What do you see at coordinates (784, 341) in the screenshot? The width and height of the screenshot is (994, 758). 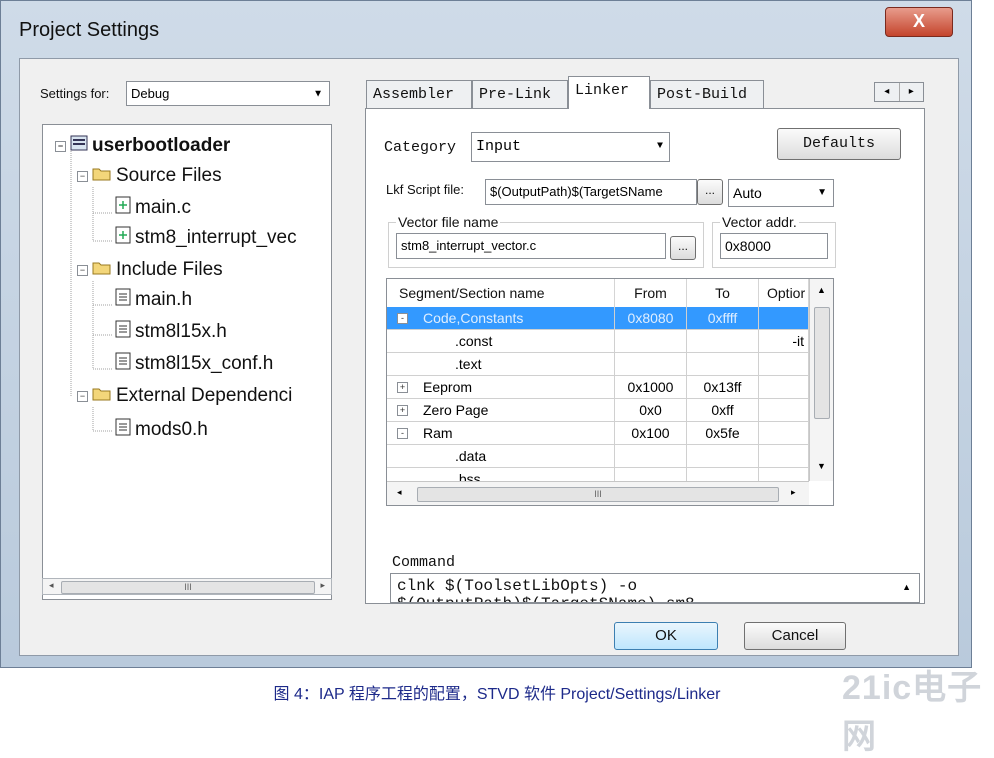 I see `options-cell: -it` at bounding box center [784, 341].